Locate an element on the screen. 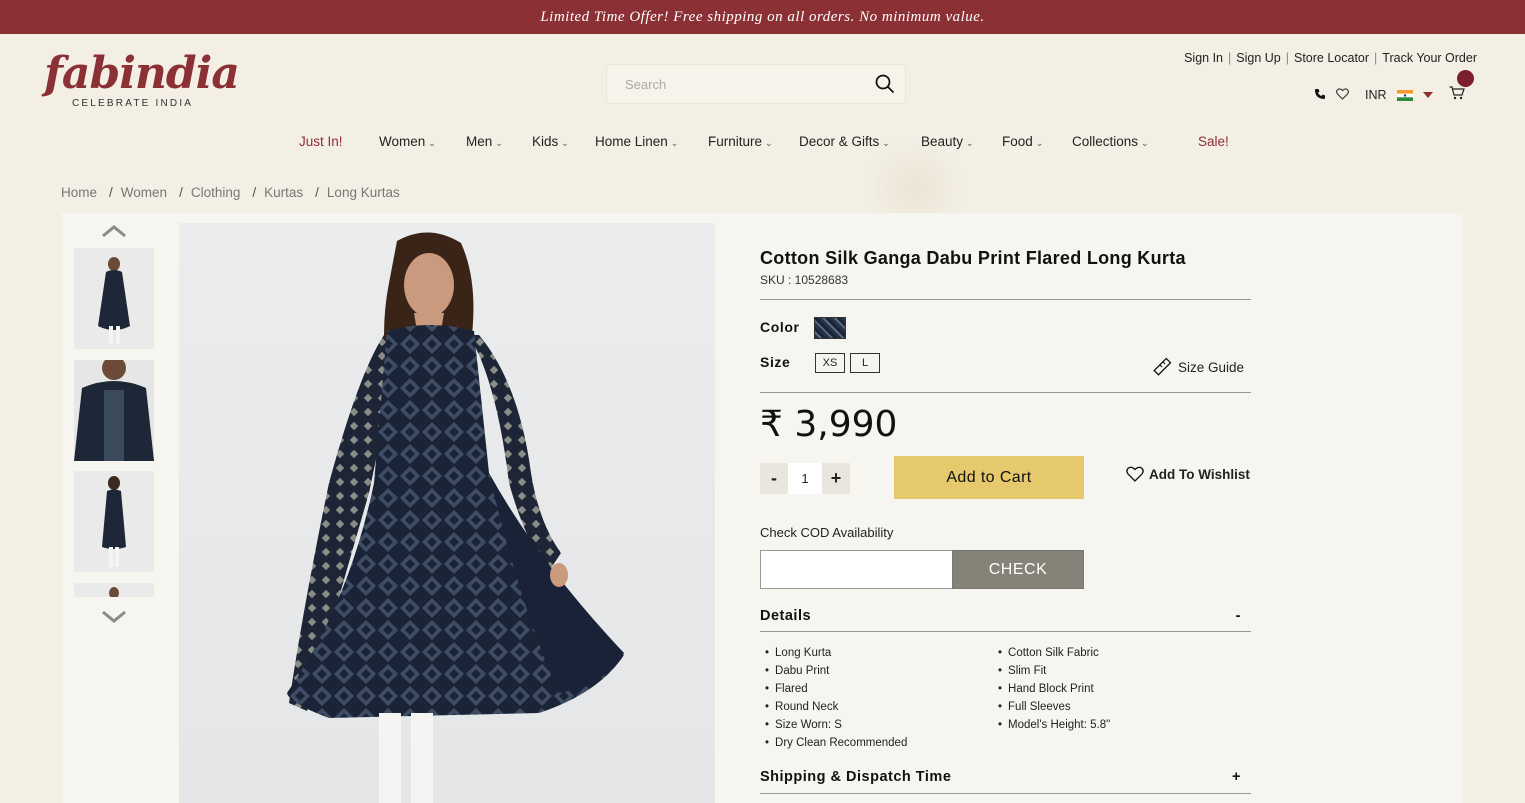 This screenshot has height=803, width=1525. detail-item: Round Neck is located at coordinates (836, 707).